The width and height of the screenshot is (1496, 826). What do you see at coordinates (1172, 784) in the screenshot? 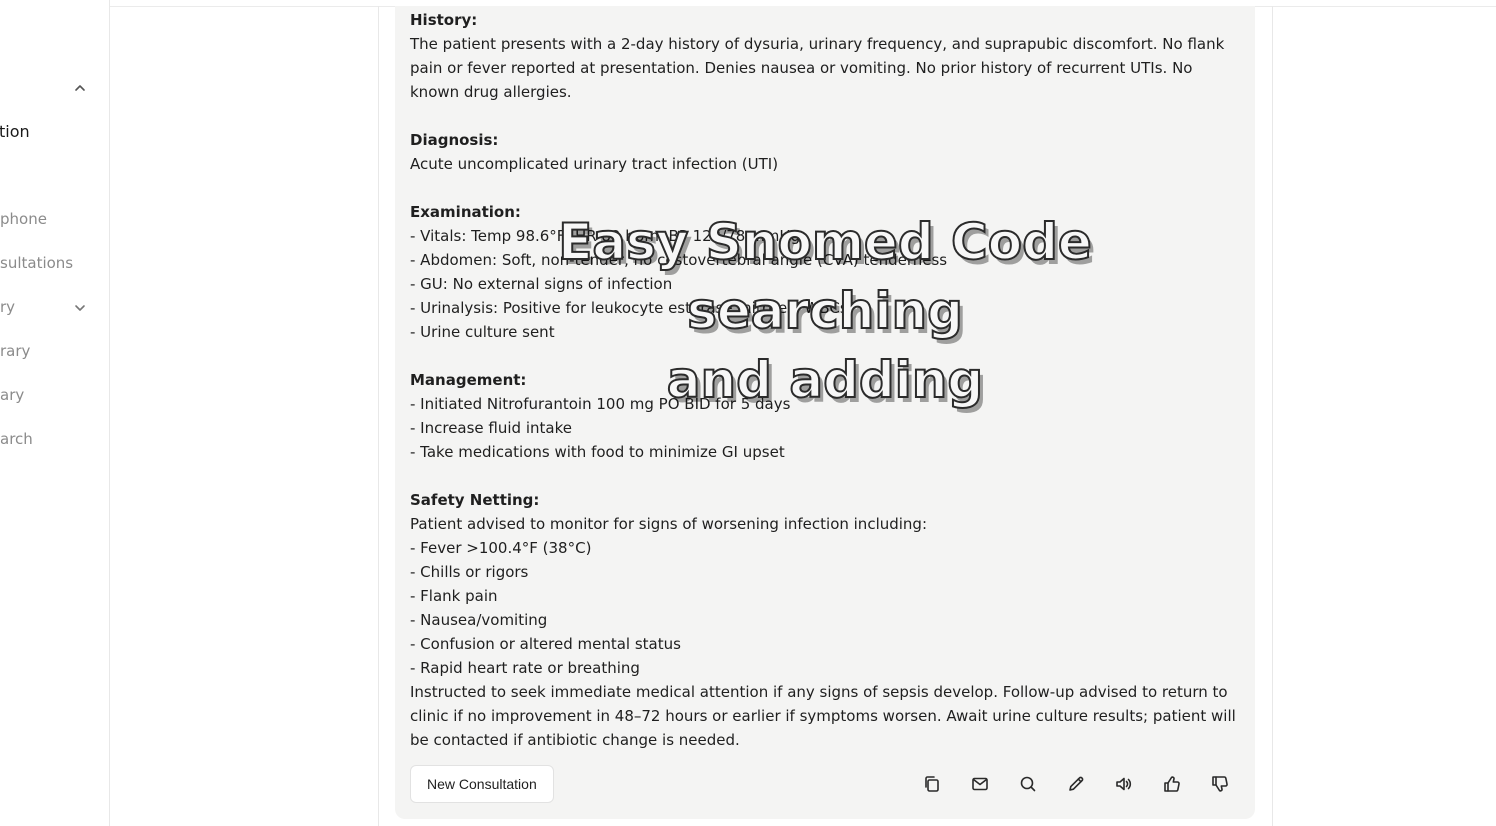
I see `thumbs-up-icon` at bounding box center [1172, 784].